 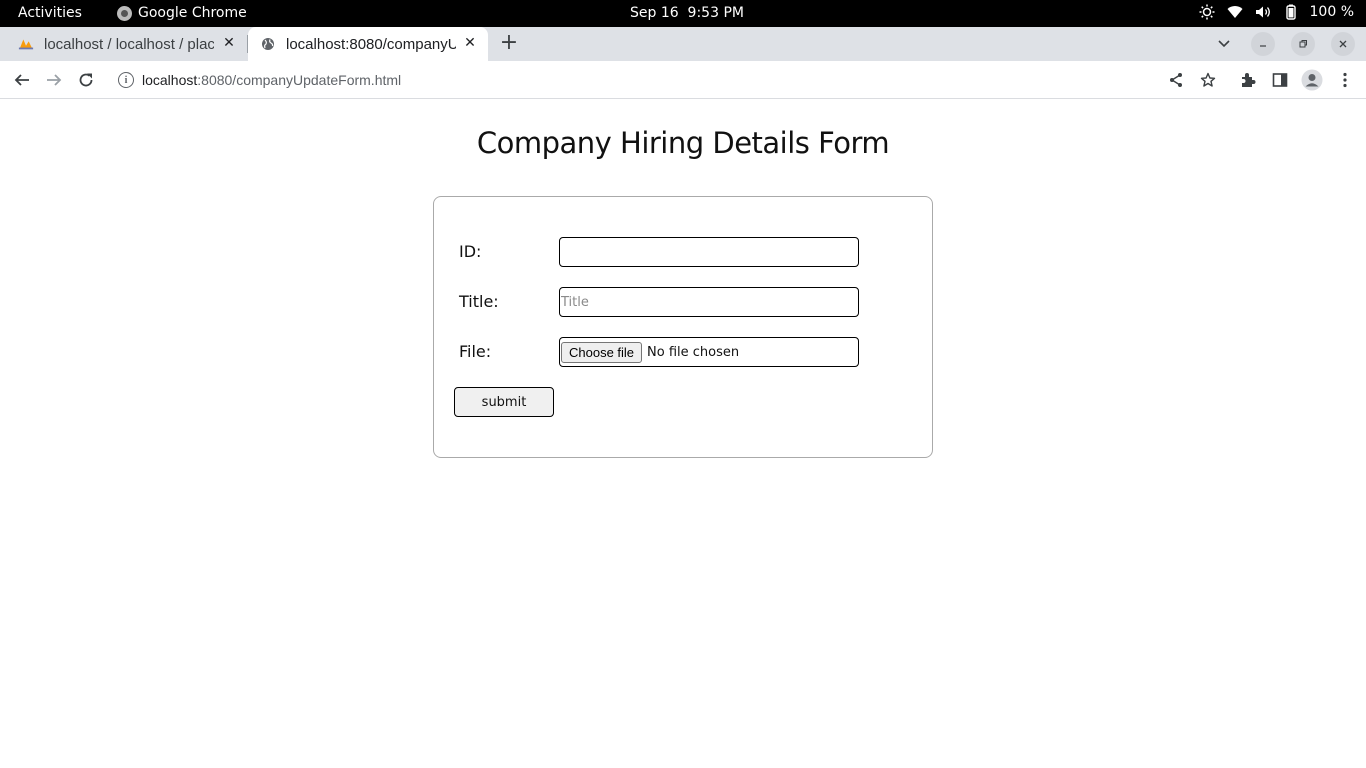 What do you see at coordinates (1276, 12) in the screenshot?
I see `system-tray: 100 %` at bounding box center [1276, 12].